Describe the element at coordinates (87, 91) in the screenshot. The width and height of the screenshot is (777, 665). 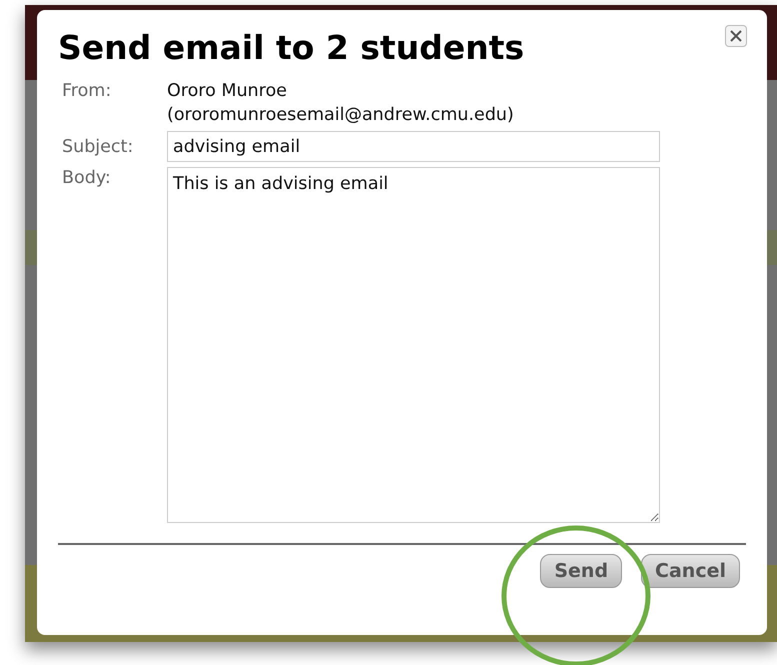
I see `from-label: From:` at that location.